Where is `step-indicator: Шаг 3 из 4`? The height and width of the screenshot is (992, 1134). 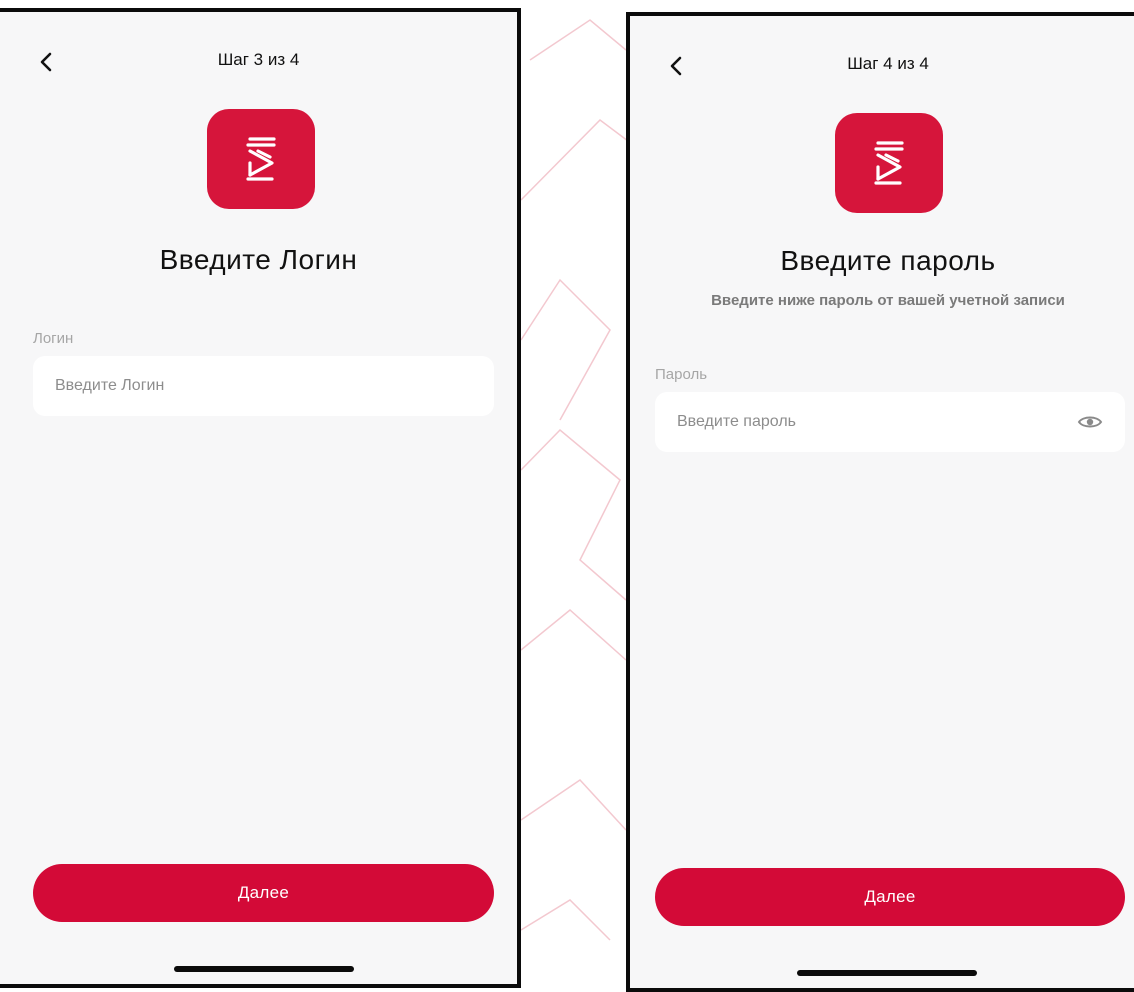 step-indicator: Шаг 3 из 4 is located at coordinates (258, 59).